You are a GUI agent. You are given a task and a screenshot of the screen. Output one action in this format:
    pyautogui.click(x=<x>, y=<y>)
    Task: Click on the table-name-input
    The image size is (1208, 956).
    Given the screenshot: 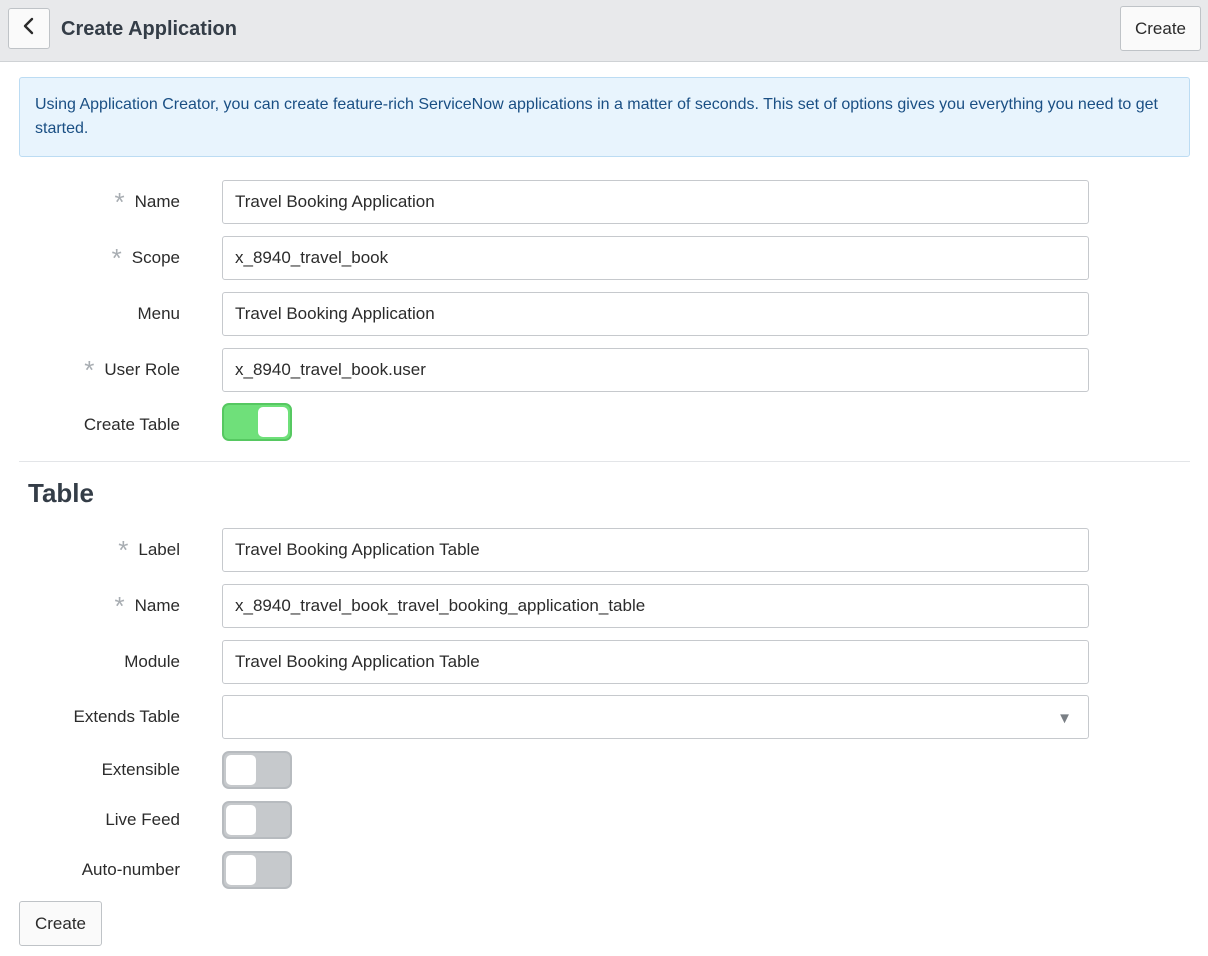 What is the action you would take?
    pyautogui.click(x=655, y=606)
    